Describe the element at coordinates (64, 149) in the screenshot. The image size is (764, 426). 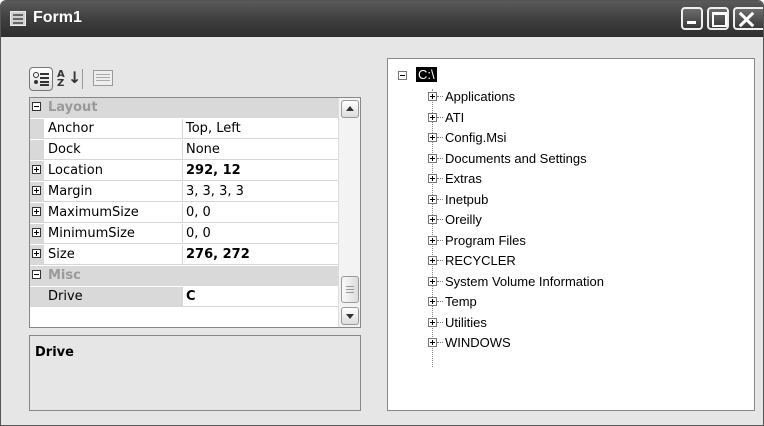
I see `property-name: Dock` at that location.